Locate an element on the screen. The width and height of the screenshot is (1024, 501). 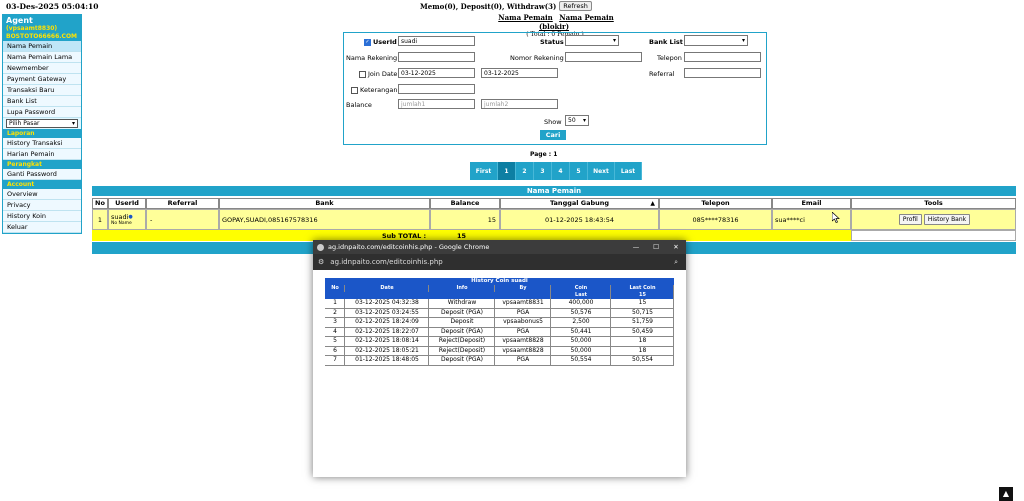
col-balance: Balance is located at coordinates (465, 203).